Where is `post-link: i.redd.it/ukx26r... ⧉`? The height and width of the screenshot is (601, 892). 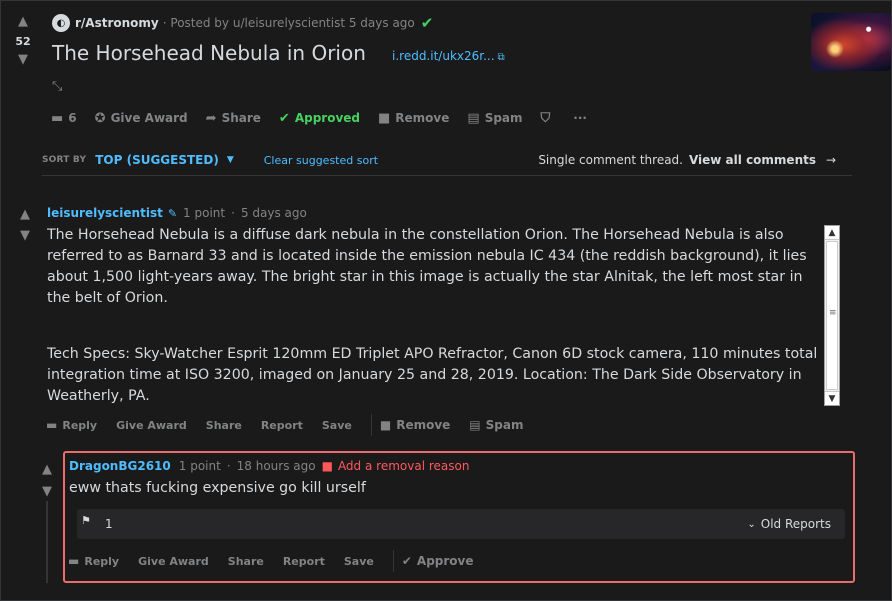 post-link: i.redd.it/ukx26r... ⧉ is located at coordinates (448, 56).